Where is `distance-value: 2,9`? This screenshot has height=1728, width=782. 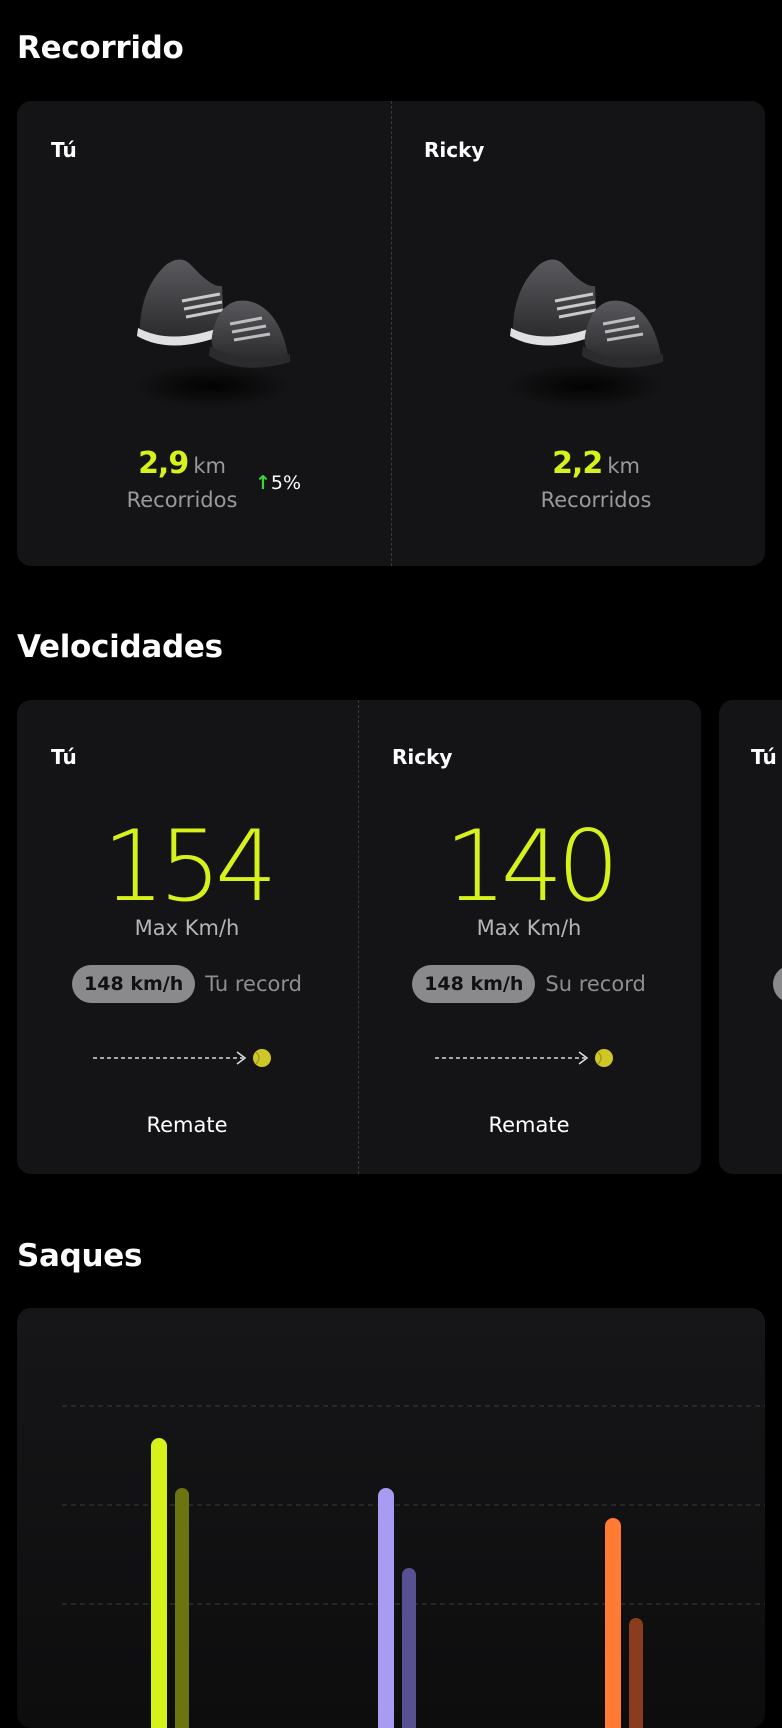
distance-value: 2,9 is located at coordinates (163, 463).